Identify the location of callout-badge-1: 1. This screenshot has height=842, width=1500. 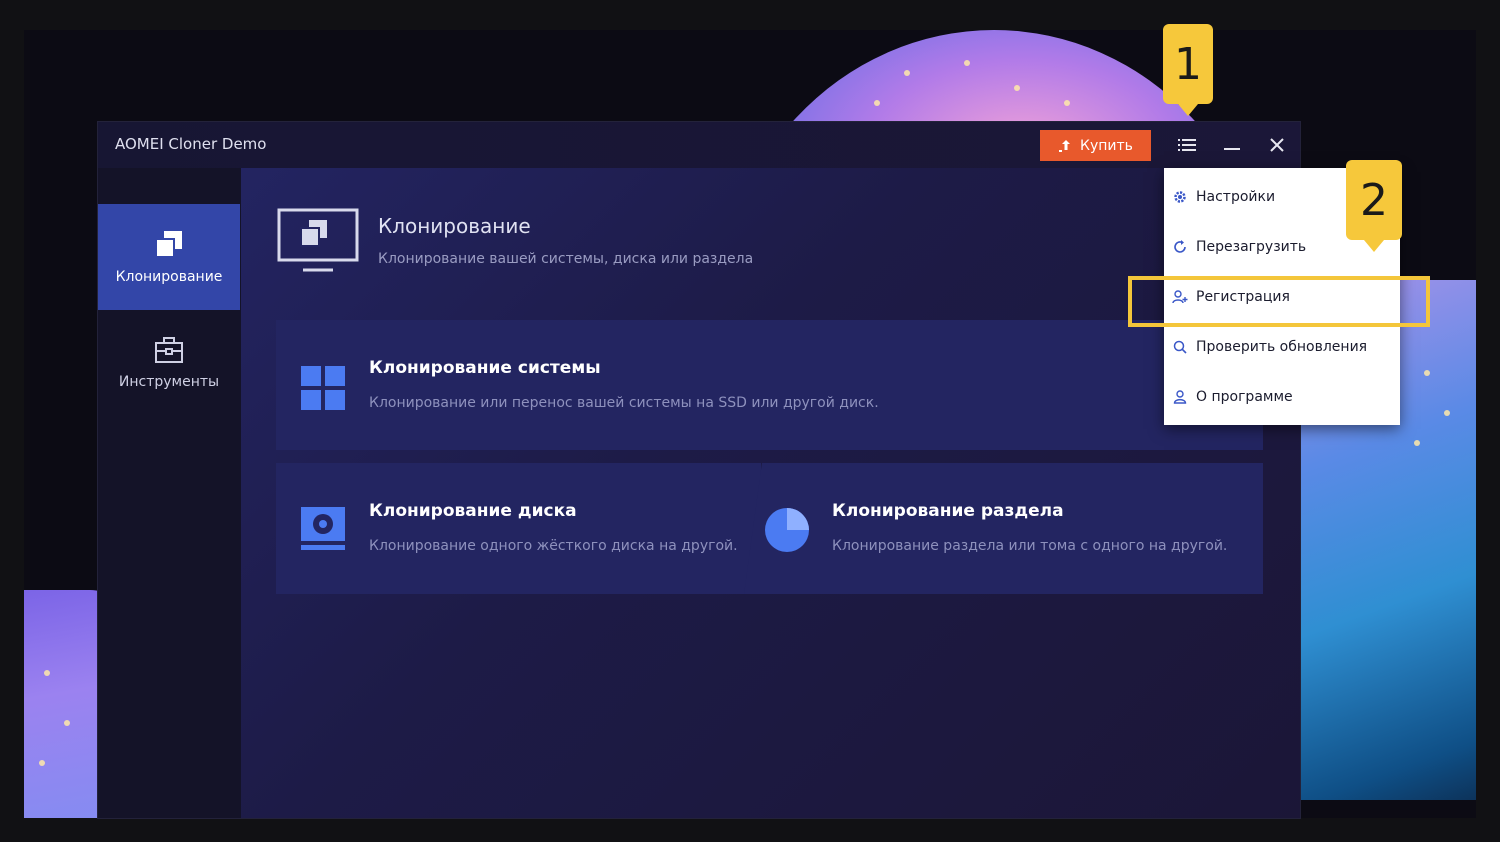
(1188, 70).